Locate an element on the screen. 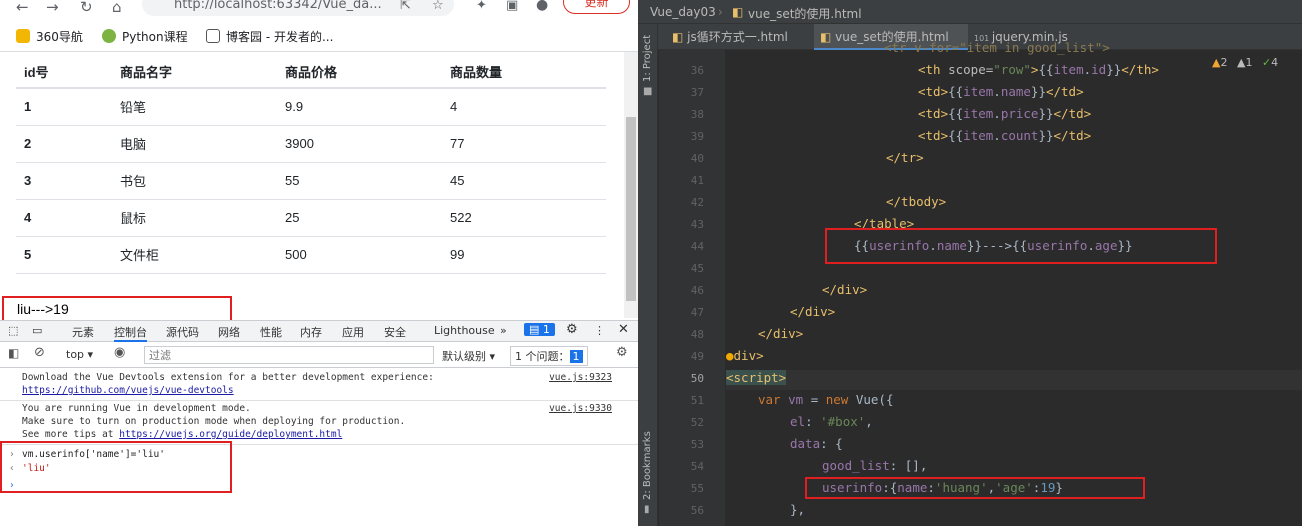 This screenshot has height=526, width=1302. bookmark-360-icon is located at coordinates (23, 36).